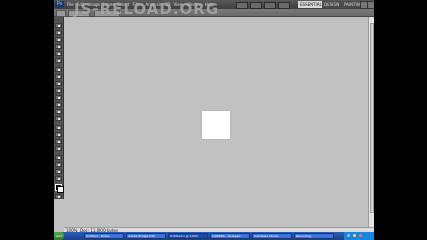  What do you see at coordinates (354, 235) in the screenshot?
I see `volume-icon` at bounding box center [354, 235].